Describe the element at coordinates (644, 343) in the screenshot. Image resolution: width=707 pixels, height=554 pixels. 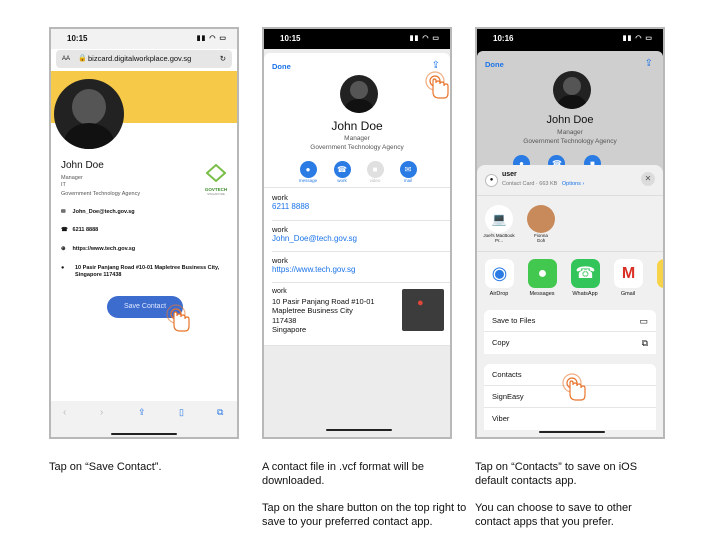
I see `copy-icon: ⧉` at that location.